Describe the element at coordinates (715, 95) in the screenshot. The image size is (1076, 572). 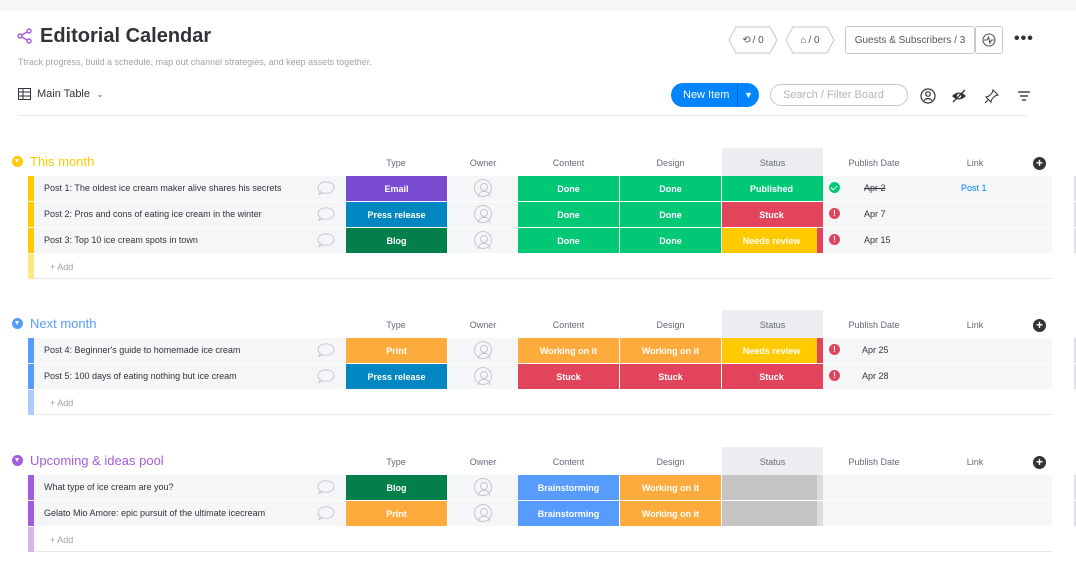
I see `new-item-button: New Item ▼` at that location.